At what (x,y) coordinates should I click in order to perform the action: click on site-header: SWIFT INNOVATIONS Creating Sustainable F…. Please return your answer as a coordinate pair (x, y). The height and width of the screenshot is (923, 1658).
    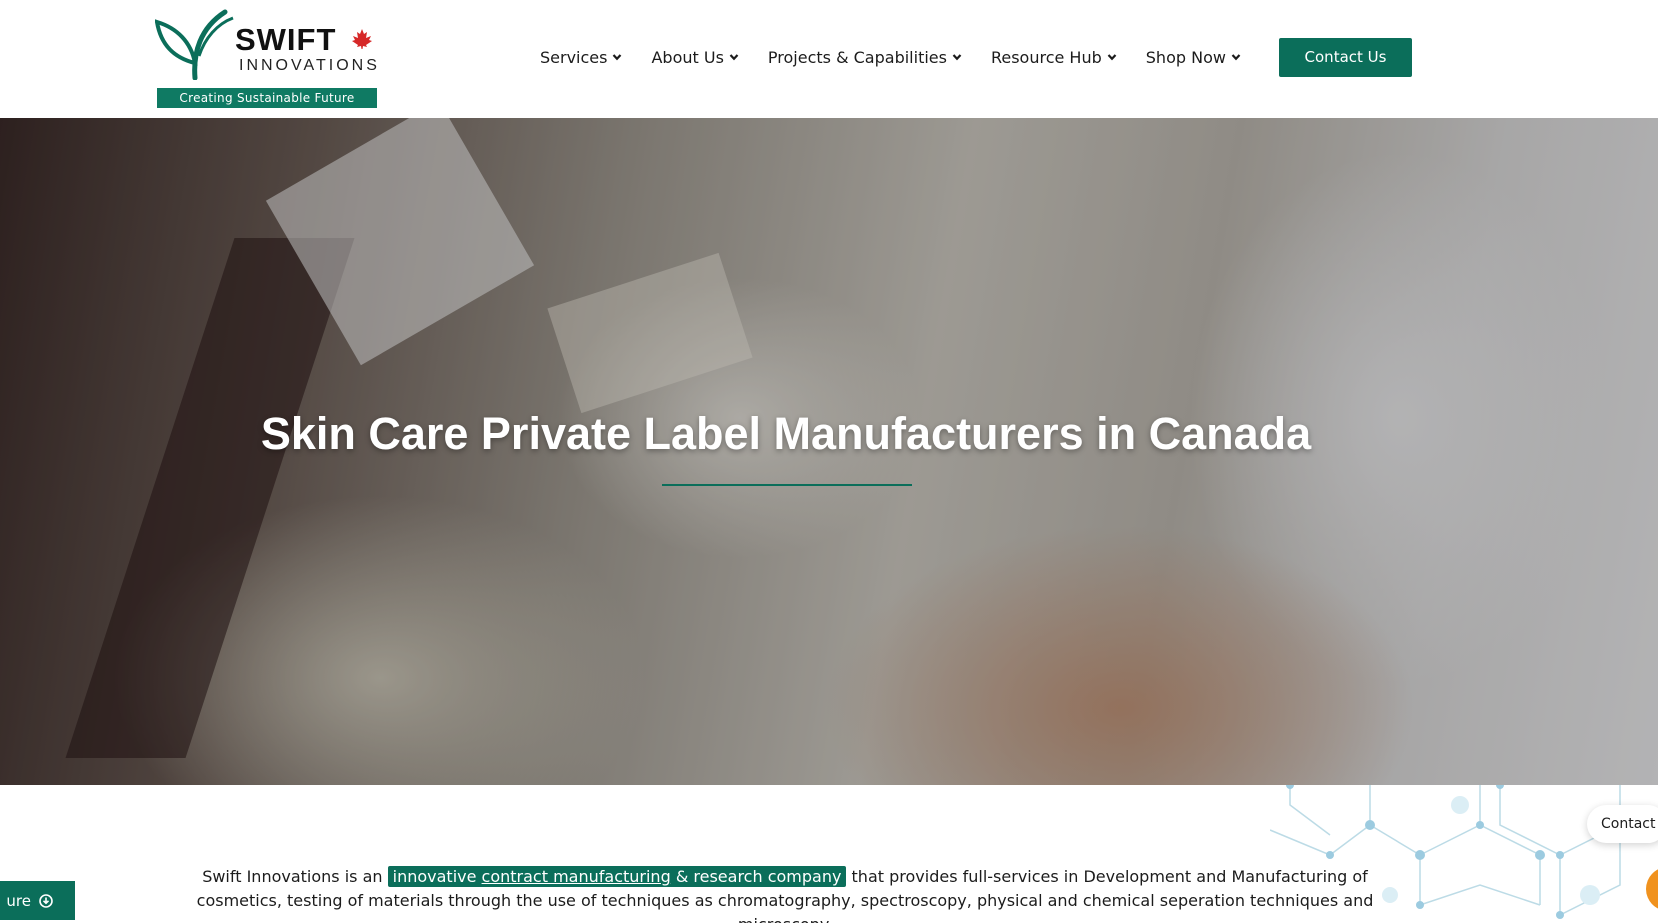
    Looking at the image, I should click on (829, 59).